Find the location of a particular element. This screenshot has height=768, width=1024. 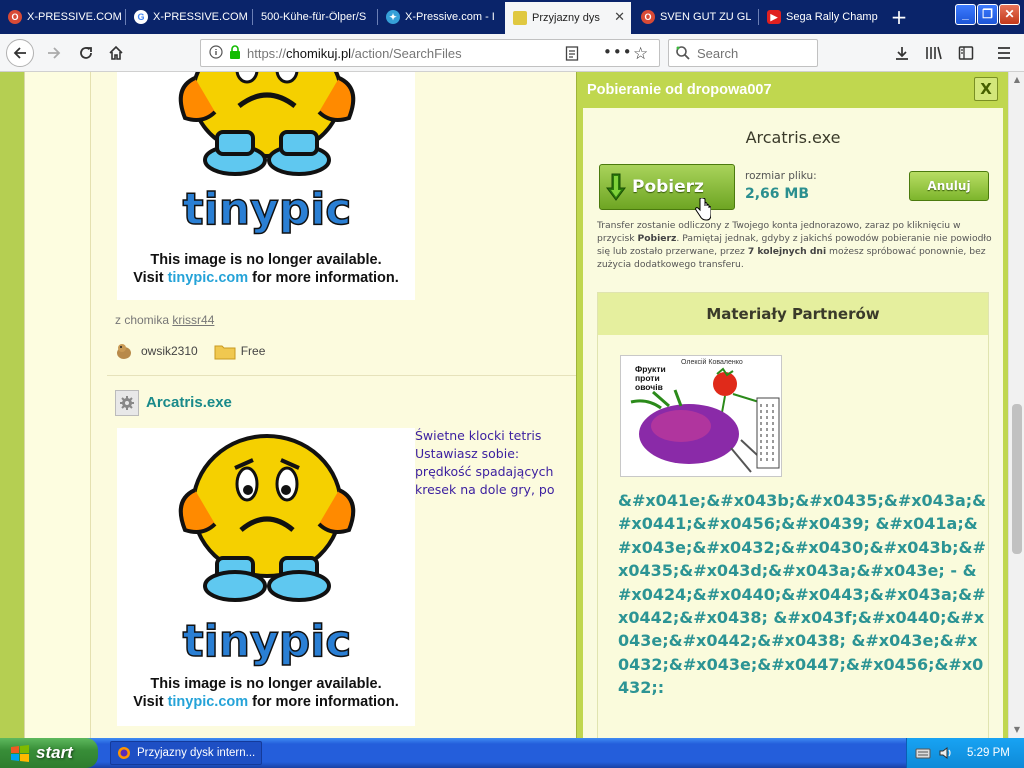

system-tray: 5:29 PM is located at coordinates (965, 753).